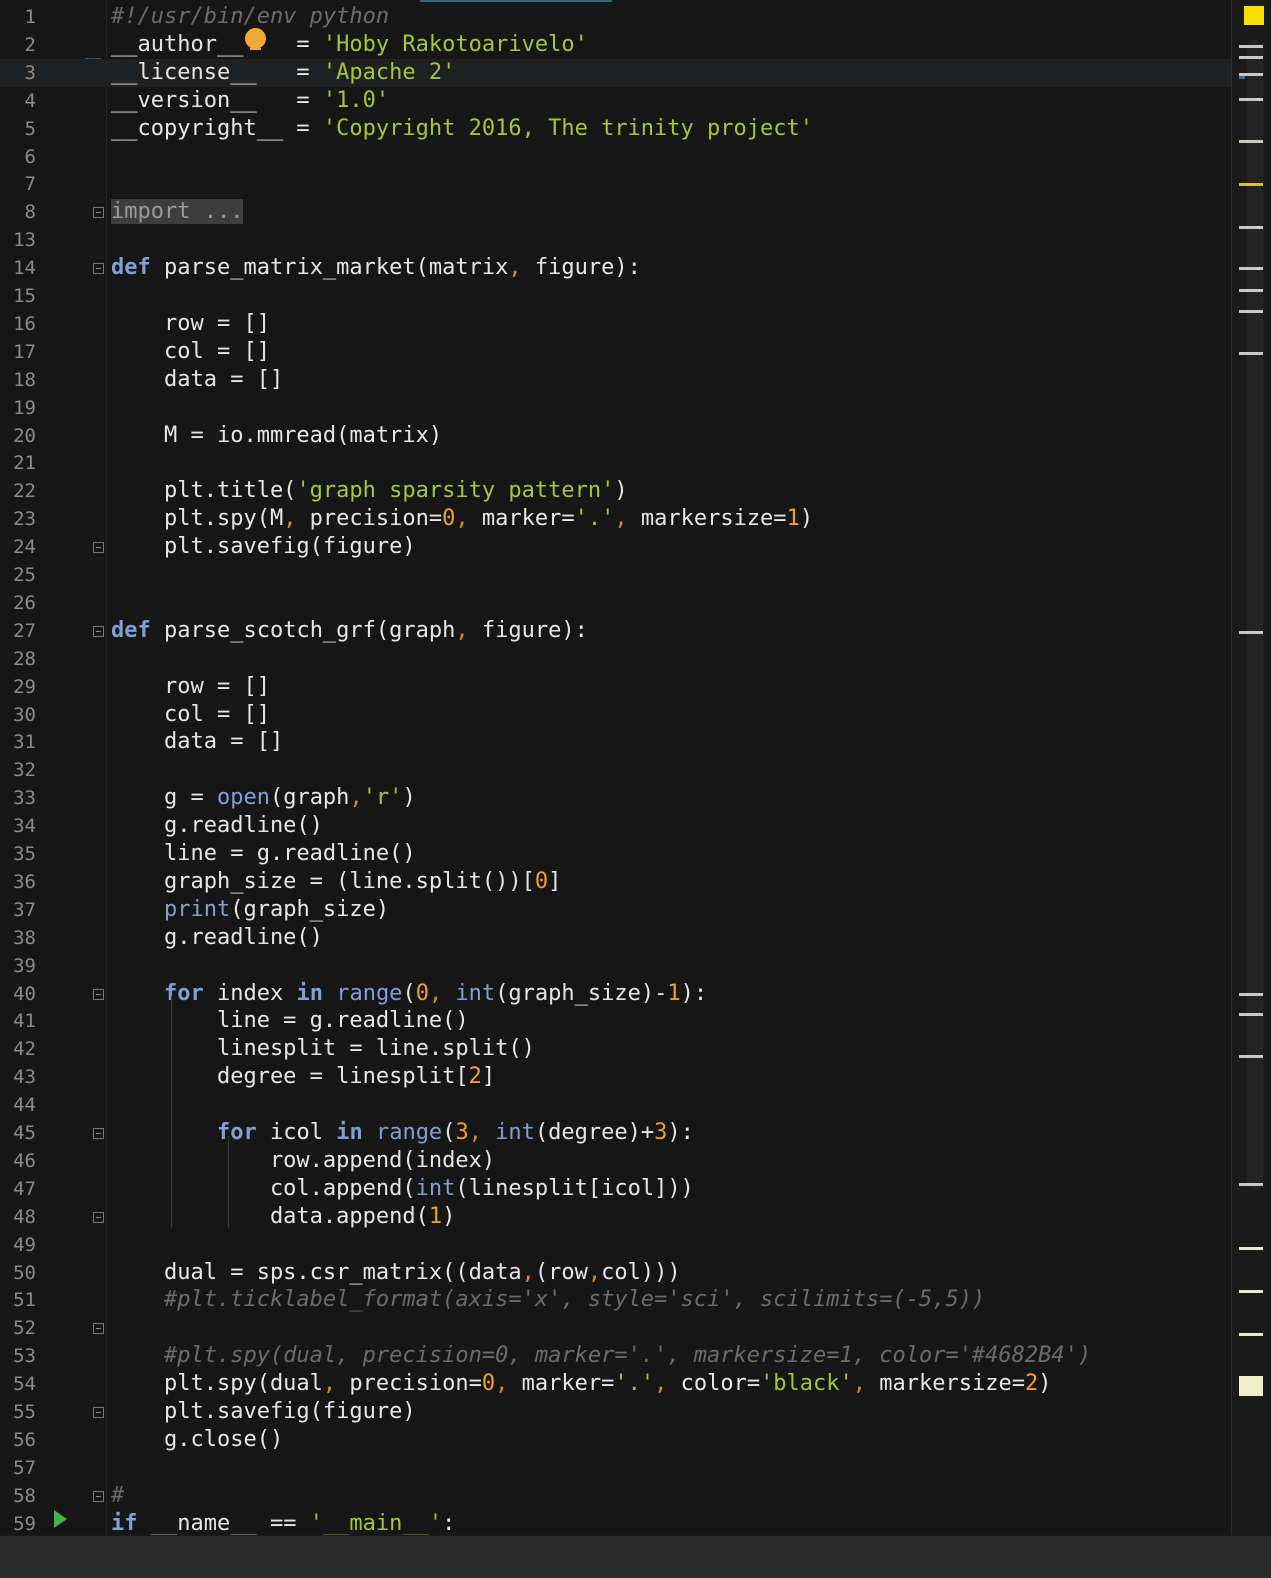 This screenshot has height=1578, width=1271. I want to click on code-line: 56 g.close(), so click(615, 1440).